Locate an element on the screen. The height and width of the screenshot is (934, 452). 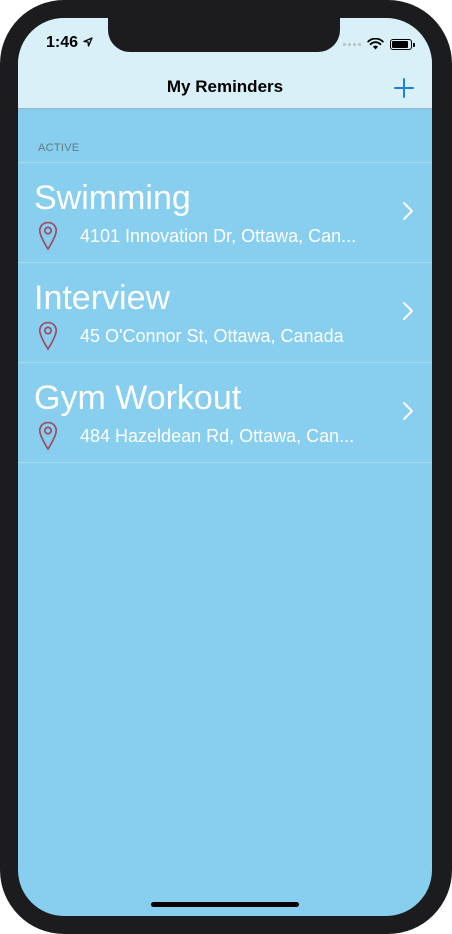
reminder-row: Interview 45 O'Connor St, Ottawa, Canada is located at coordinates (225, 312).